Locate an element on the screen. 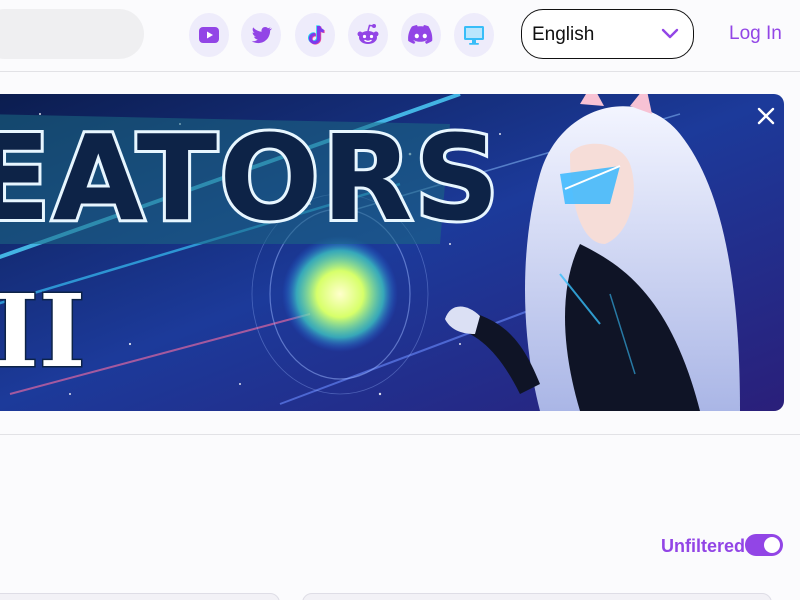 The height and width of the screenshot is (600, 800). reddit-link is located at coordinates (368, 35).